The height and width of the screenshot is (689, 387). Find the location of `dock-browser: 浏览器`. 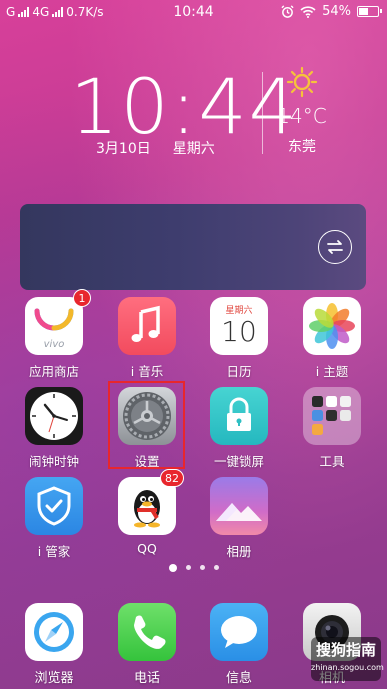

dock-browser: 浏览器 is located at coordinates (54, 644).